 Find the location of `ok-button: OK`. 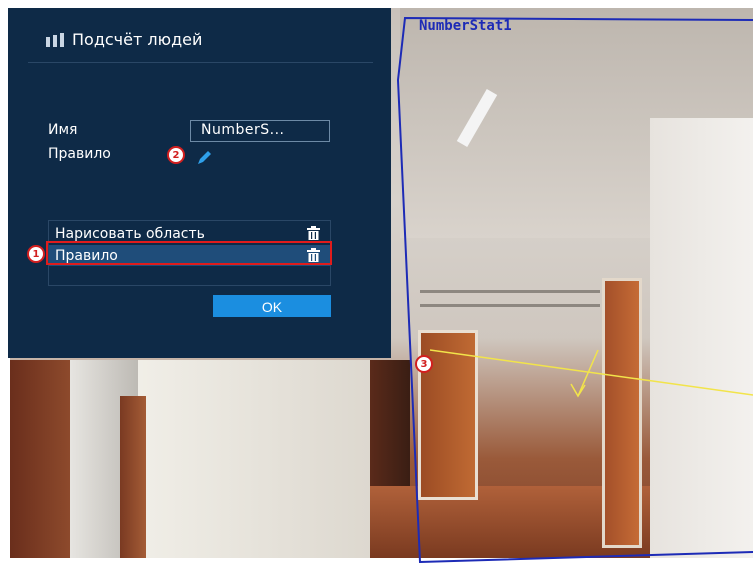

ok-button: OK is located at coordinates (272, 306).